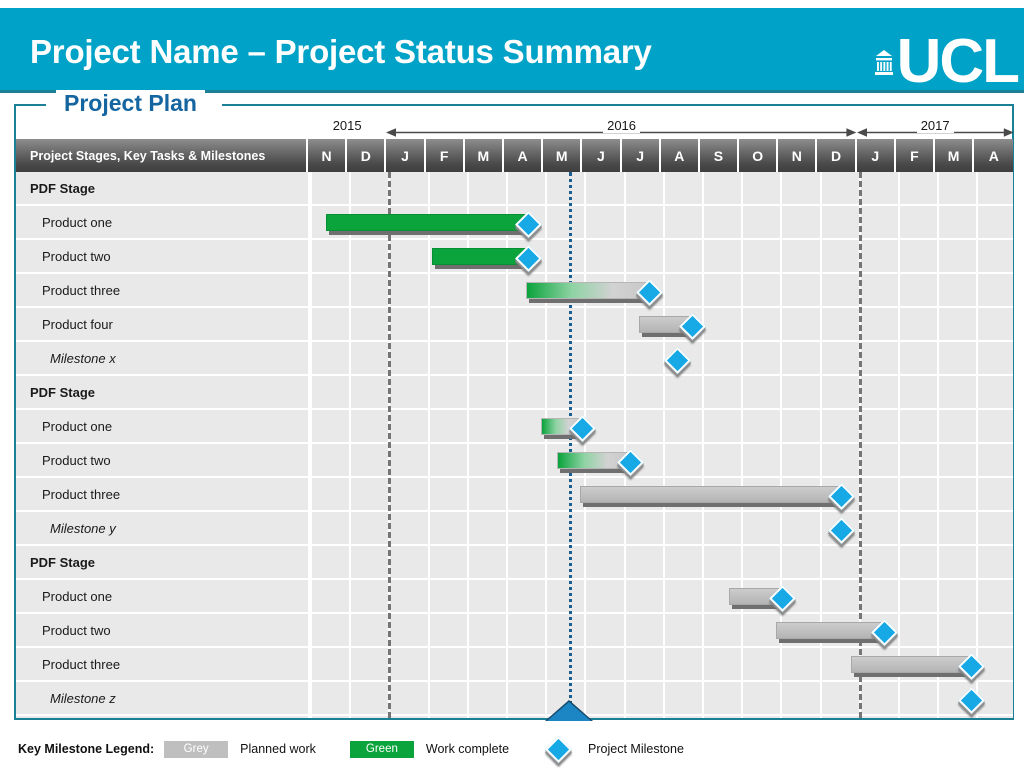 This screenshot has height=768, width=1024. What do you see at coordinates (958, 62) in the screenshot?
I see `ucl-wordmark: UCL` at bounding box center [958, 62].